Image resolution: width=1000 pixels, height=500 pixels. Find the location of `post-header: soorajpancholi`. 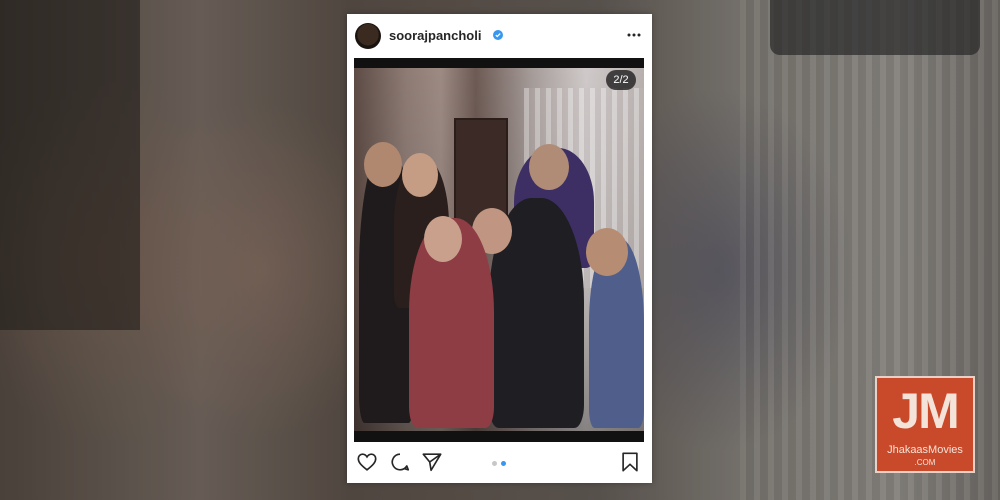

post-header: soorajpancholi is located at coordinates (499, 36).